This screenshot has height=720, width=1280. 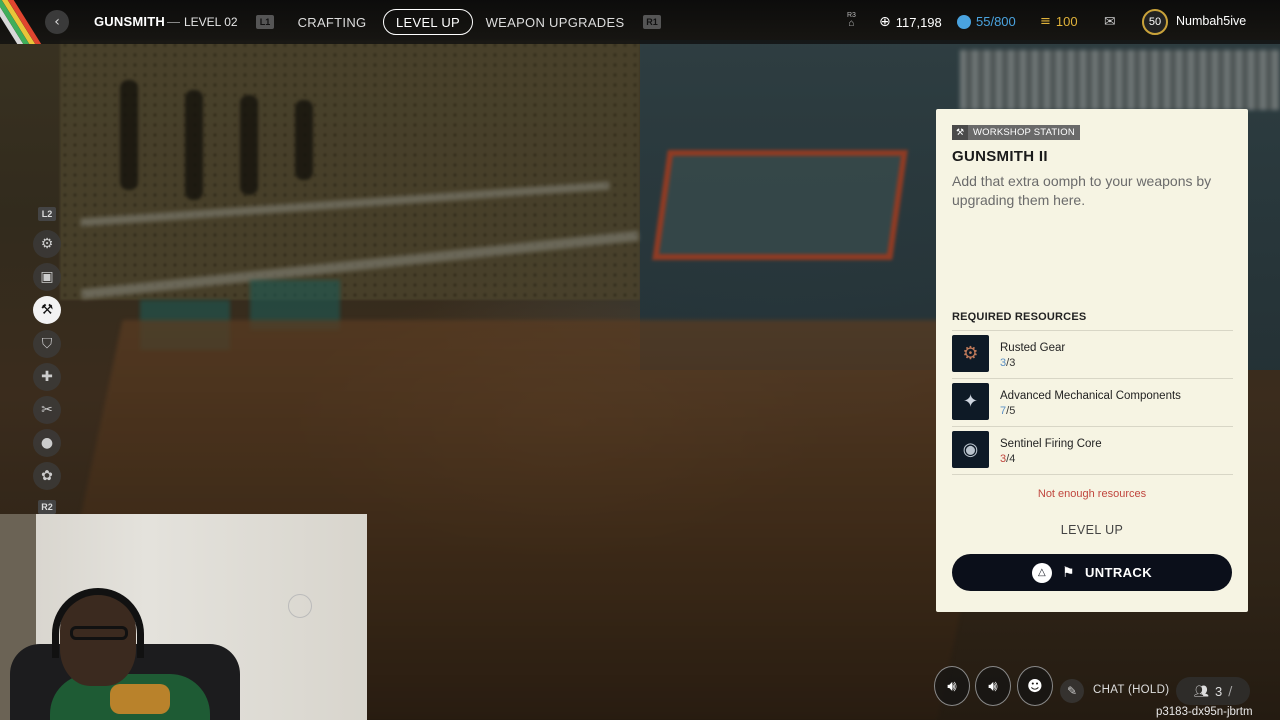 I want to click on gunsmith-glyph: ⚒, so click(x=47, y=310).